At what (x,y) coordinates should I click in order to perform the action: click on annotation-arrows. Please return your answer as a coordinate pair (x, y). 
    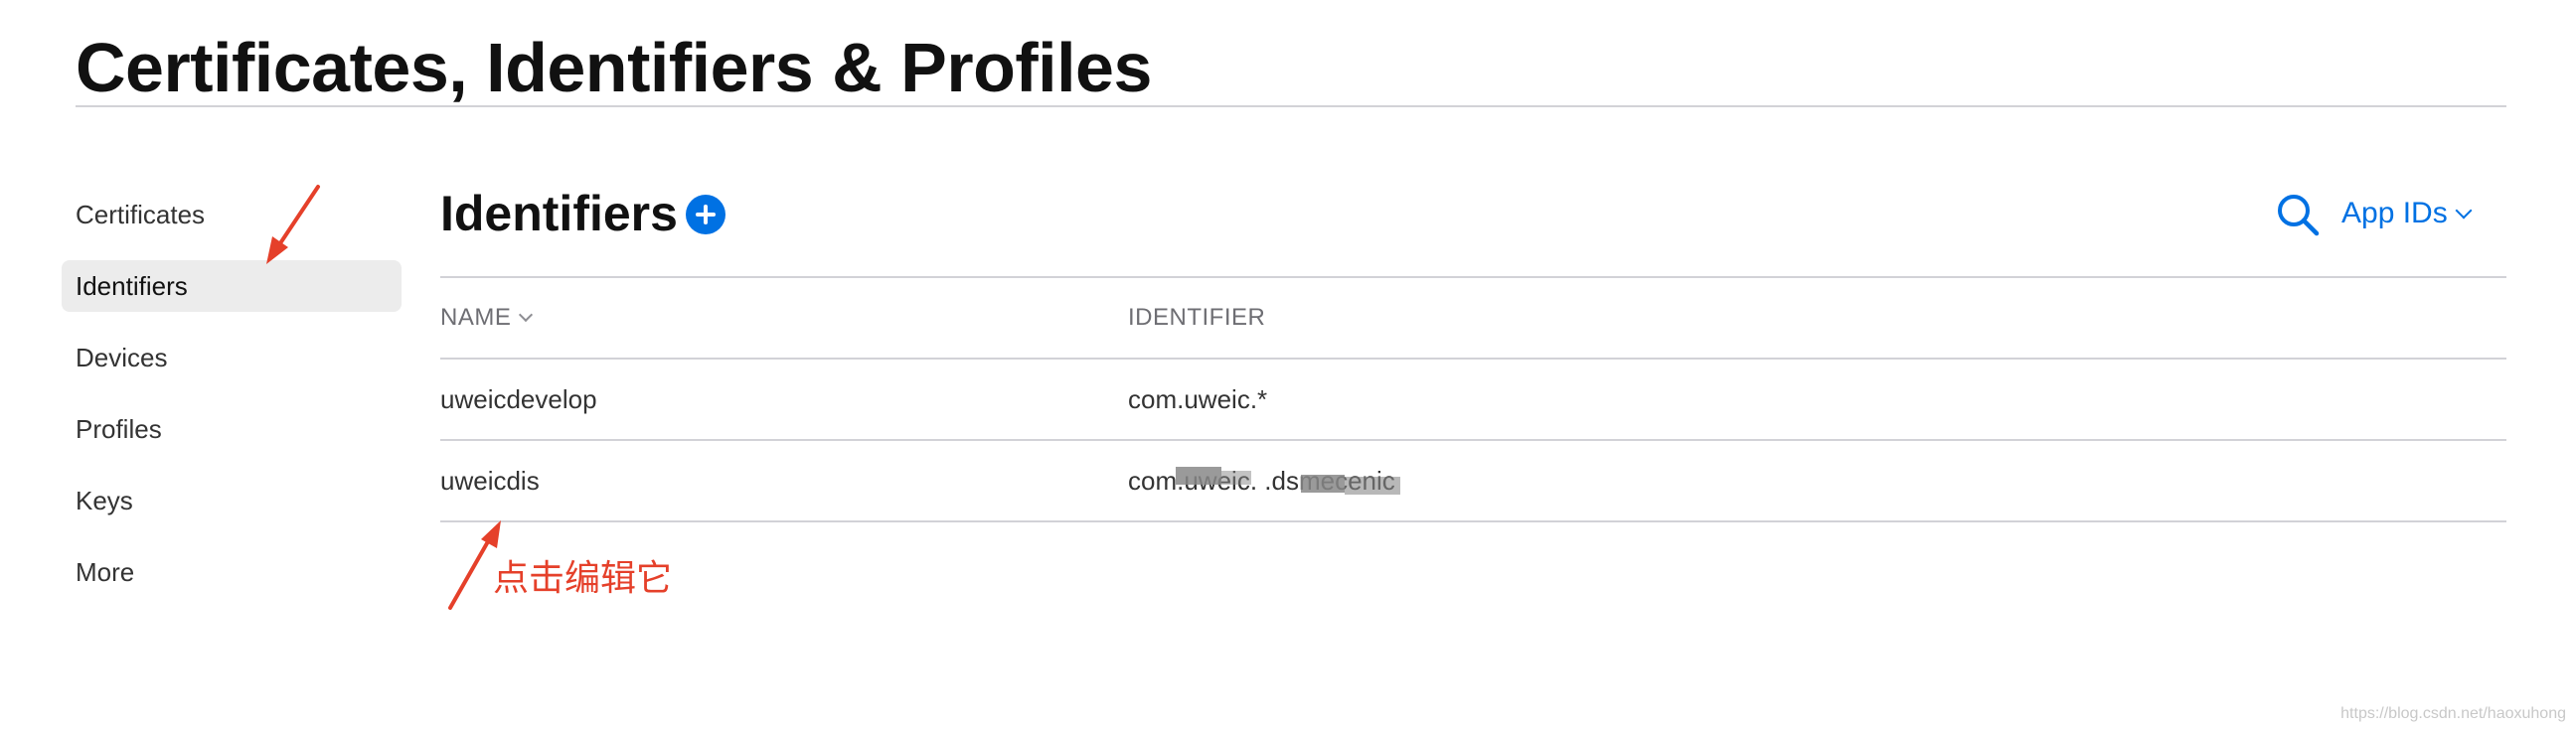
    Looking at the image, I should click on (383, 397).